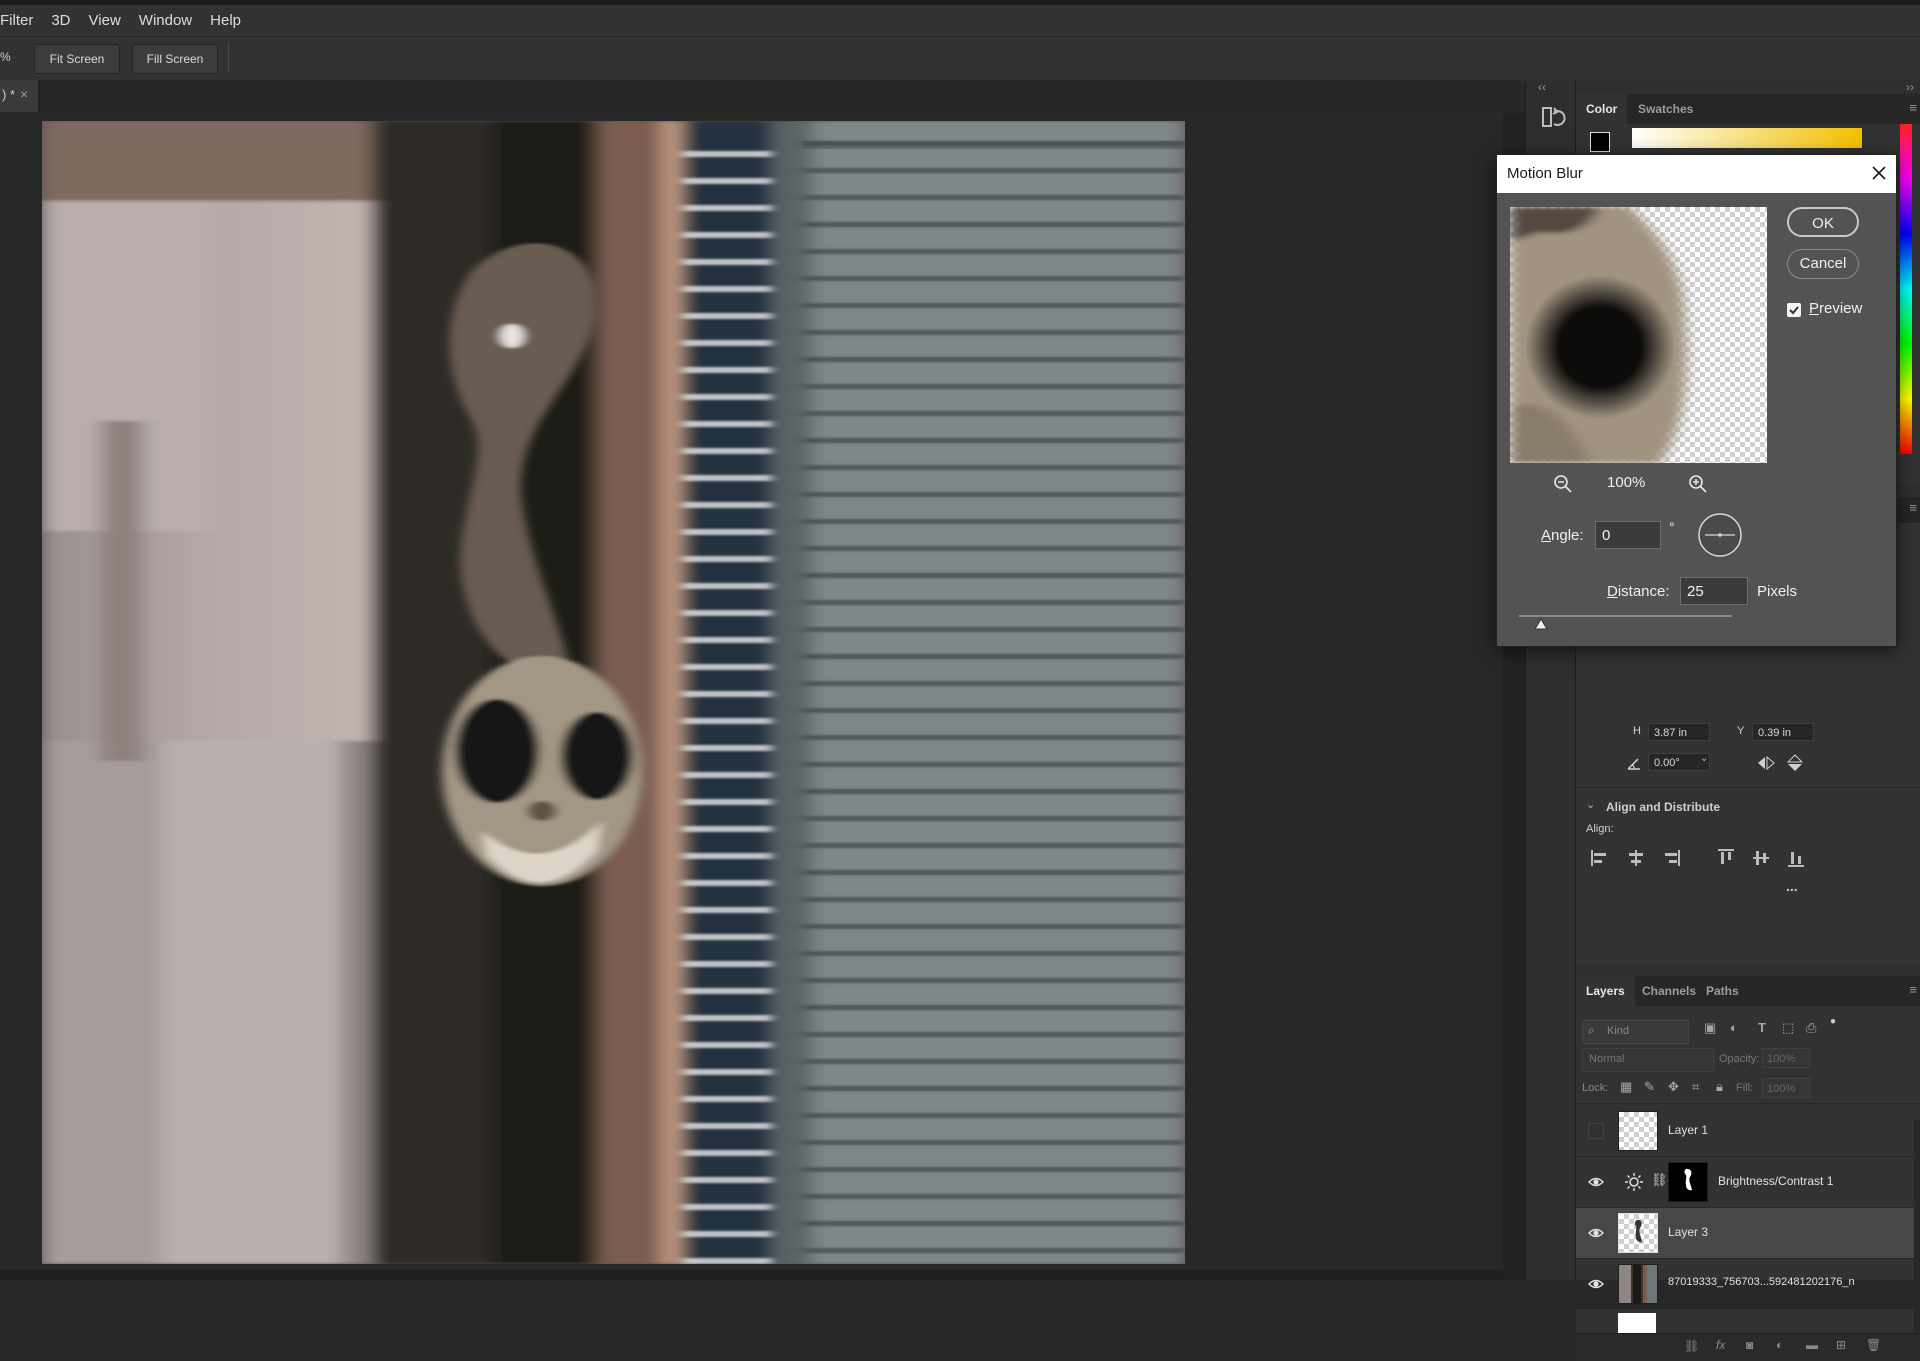  I want to click on layer-filter-kind: ⌕ Kind, so click(1635, 1032).